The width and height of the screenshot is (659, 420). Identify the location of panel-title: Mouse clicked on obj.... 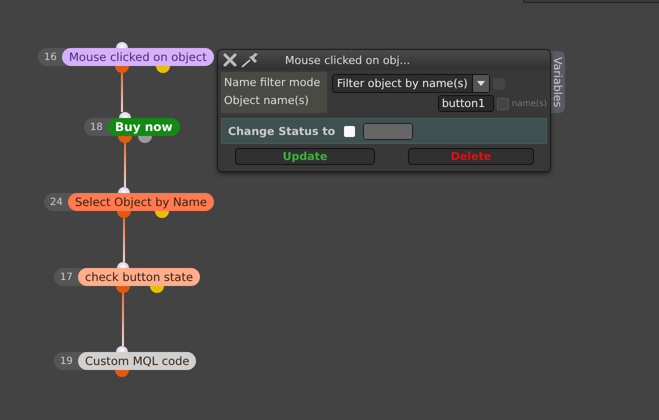
(347, 60).